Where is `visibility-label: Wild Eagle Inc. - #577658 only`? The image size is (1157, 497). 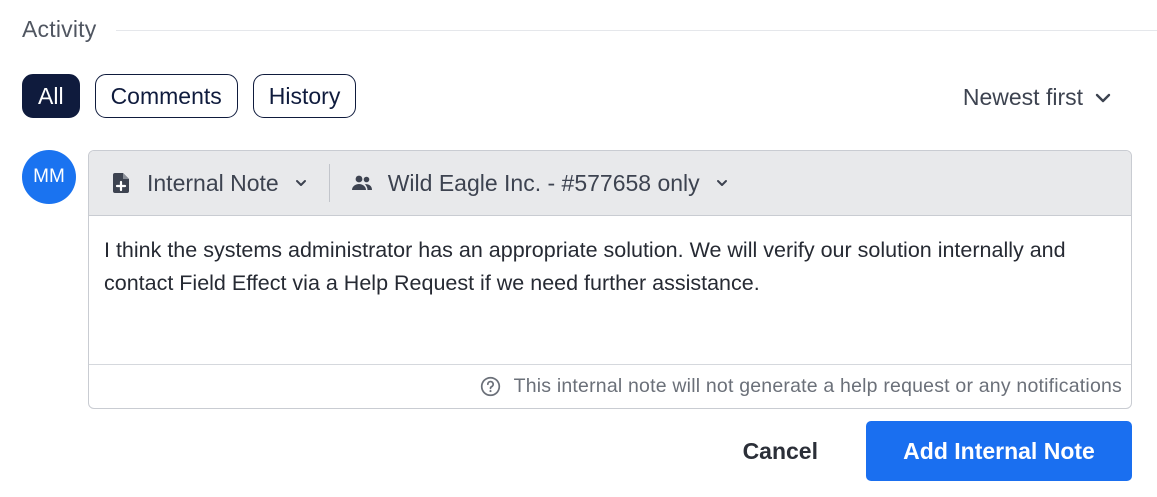 visibility-label: Wild Eagle Inc. - #577658 only is located at coordinates (543, 182).